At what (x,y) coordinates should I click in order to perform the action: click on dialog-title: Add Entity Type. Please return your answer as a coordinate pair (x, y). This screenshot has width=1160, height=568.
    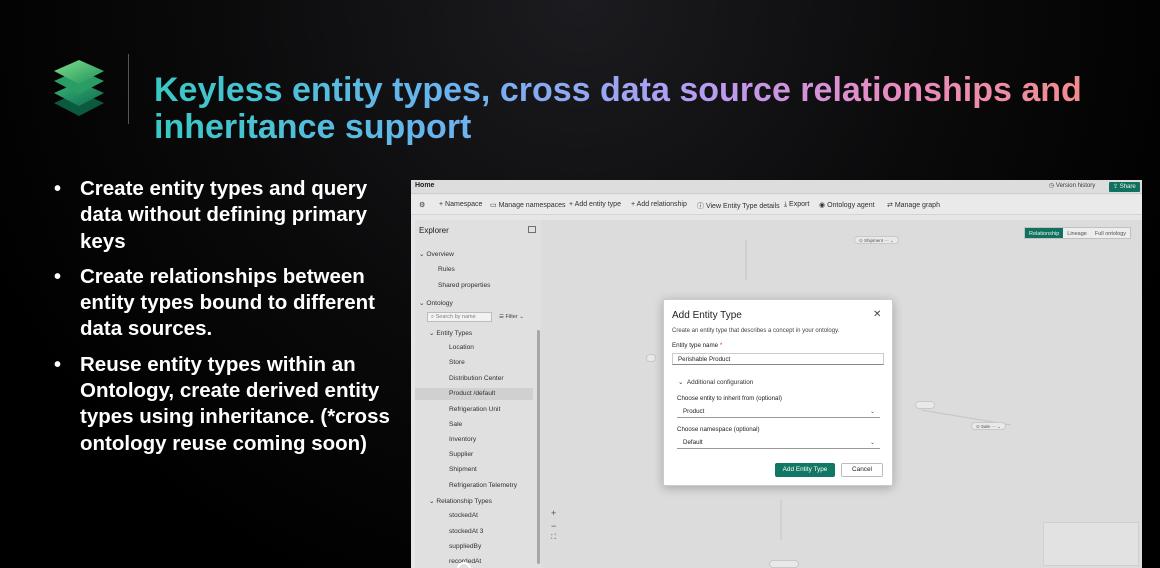
    Looking at the image, I should click on (707, 315).